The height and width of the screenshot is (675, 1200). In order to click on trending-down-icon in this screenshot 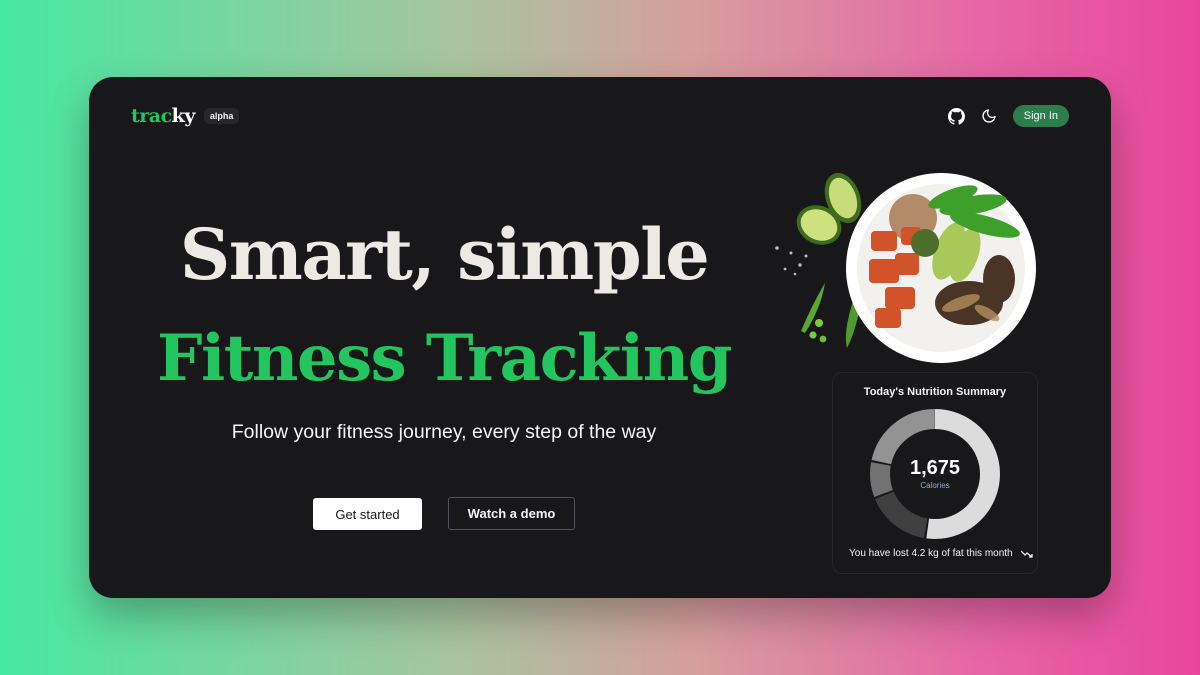, I will do `click(1026, 554)`.